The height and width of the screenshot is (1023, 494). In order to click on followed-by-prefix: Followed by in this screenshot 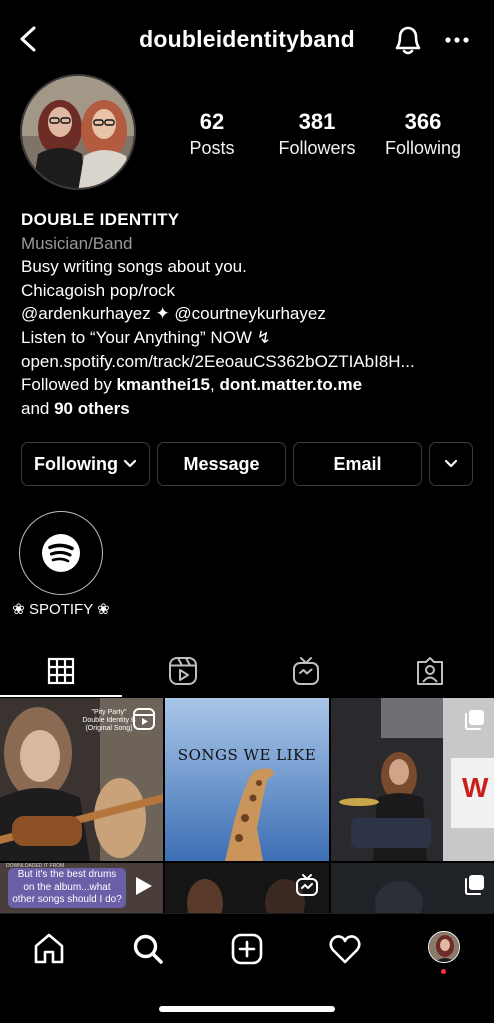, I will do `click(69, 385)`.